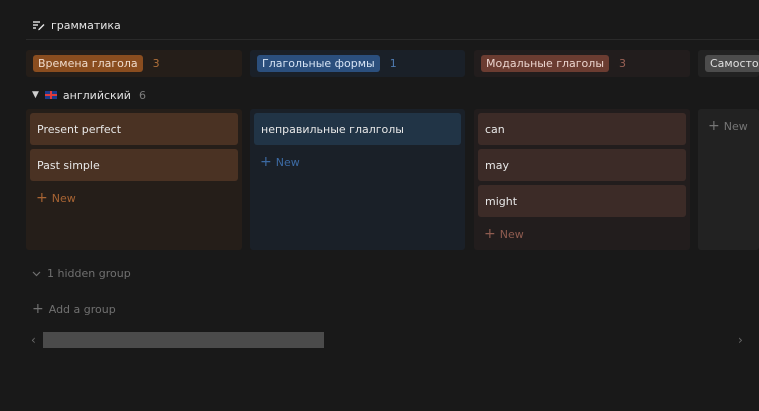  What do you see at coordinates (89, 273) in the screenshot?
I see `hidden-group-label: 1 hidden group` at bounding box center [89, 273].